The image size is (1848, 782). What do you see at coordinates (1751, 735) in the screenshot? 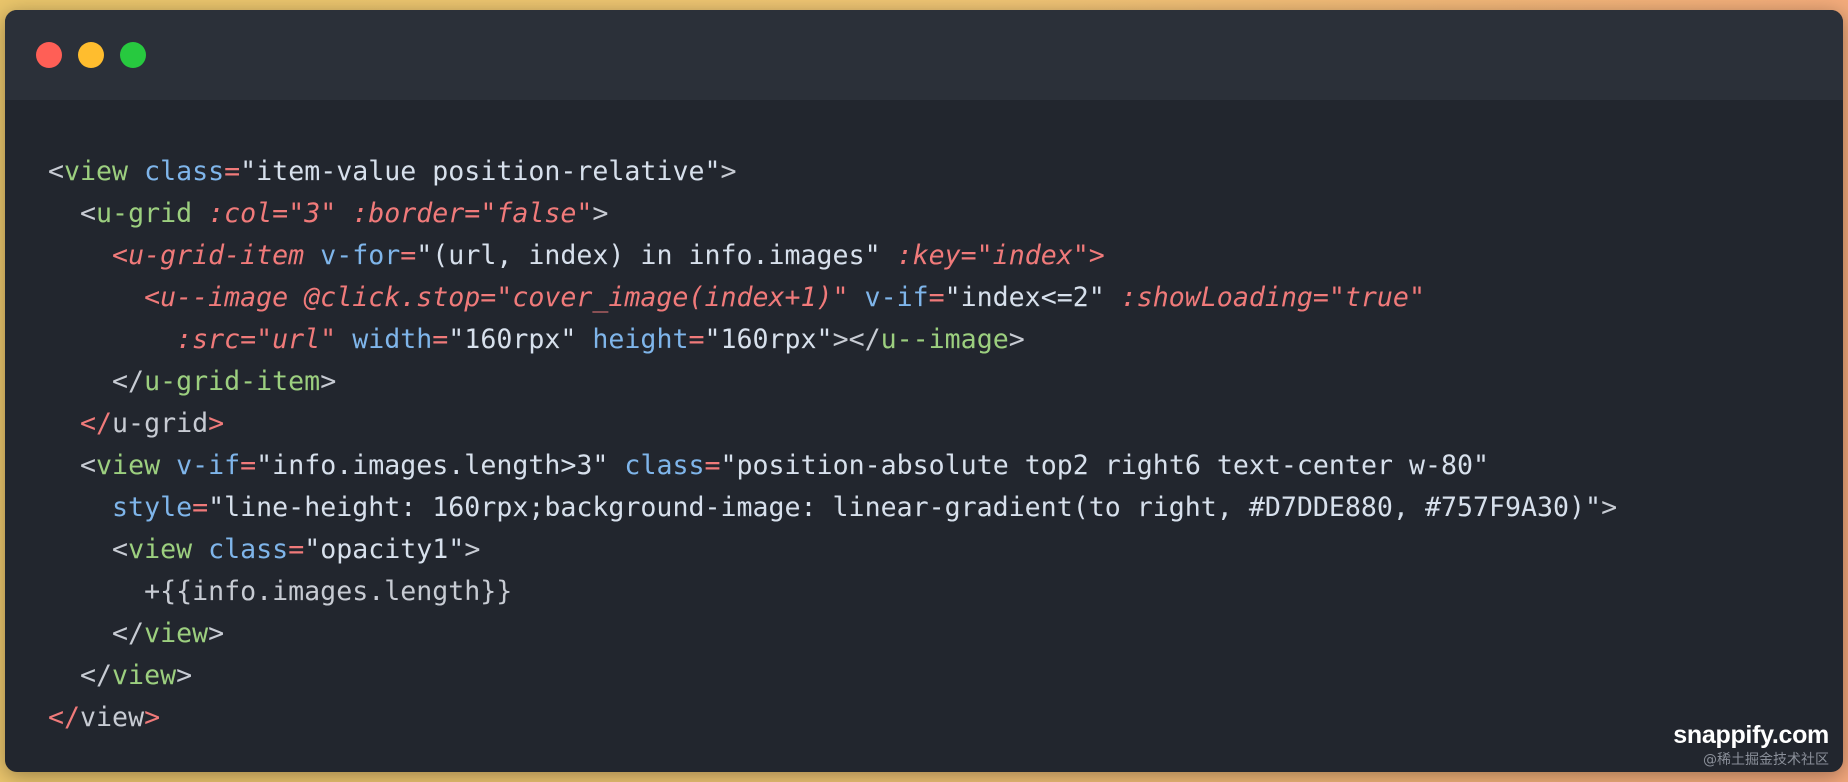
I see `brand-watermark: snappify.com` at bounding box center [1751, 735].